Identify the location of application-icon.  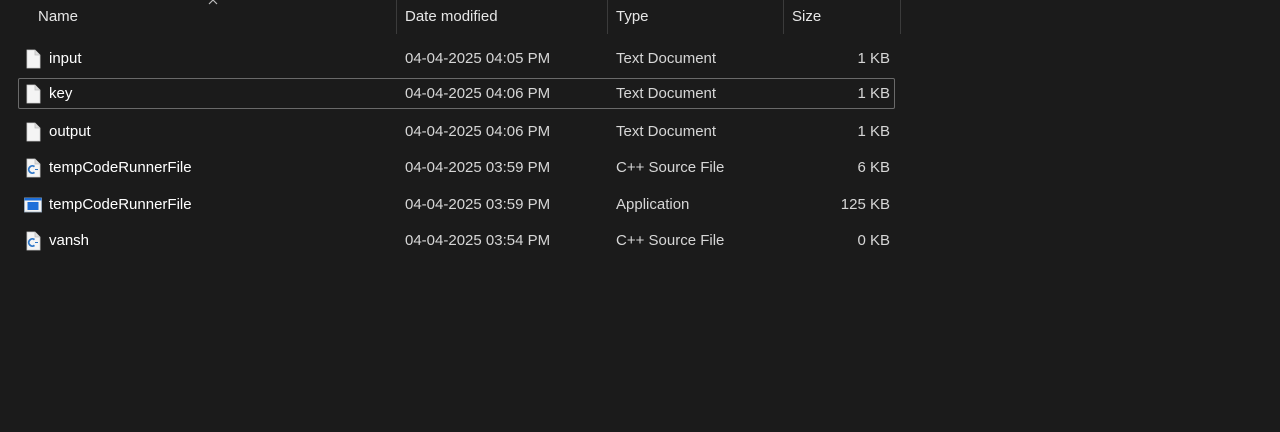
(33, 205).